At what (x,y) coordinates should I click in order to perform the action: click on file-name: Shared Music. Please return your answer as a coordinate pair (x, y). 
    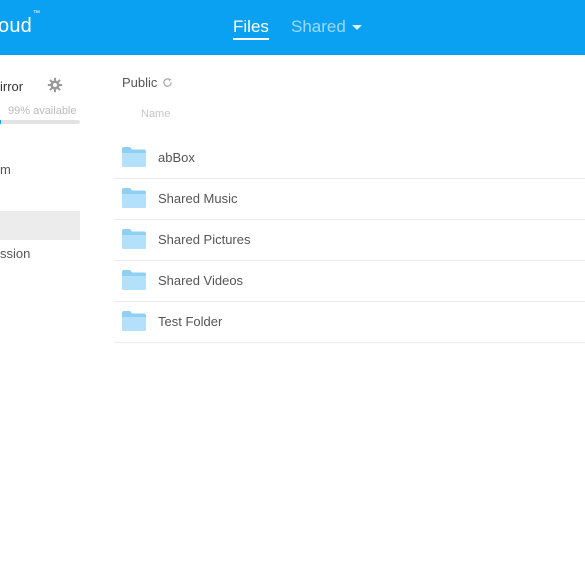
    Looking at the image, I should click on (197, 198).